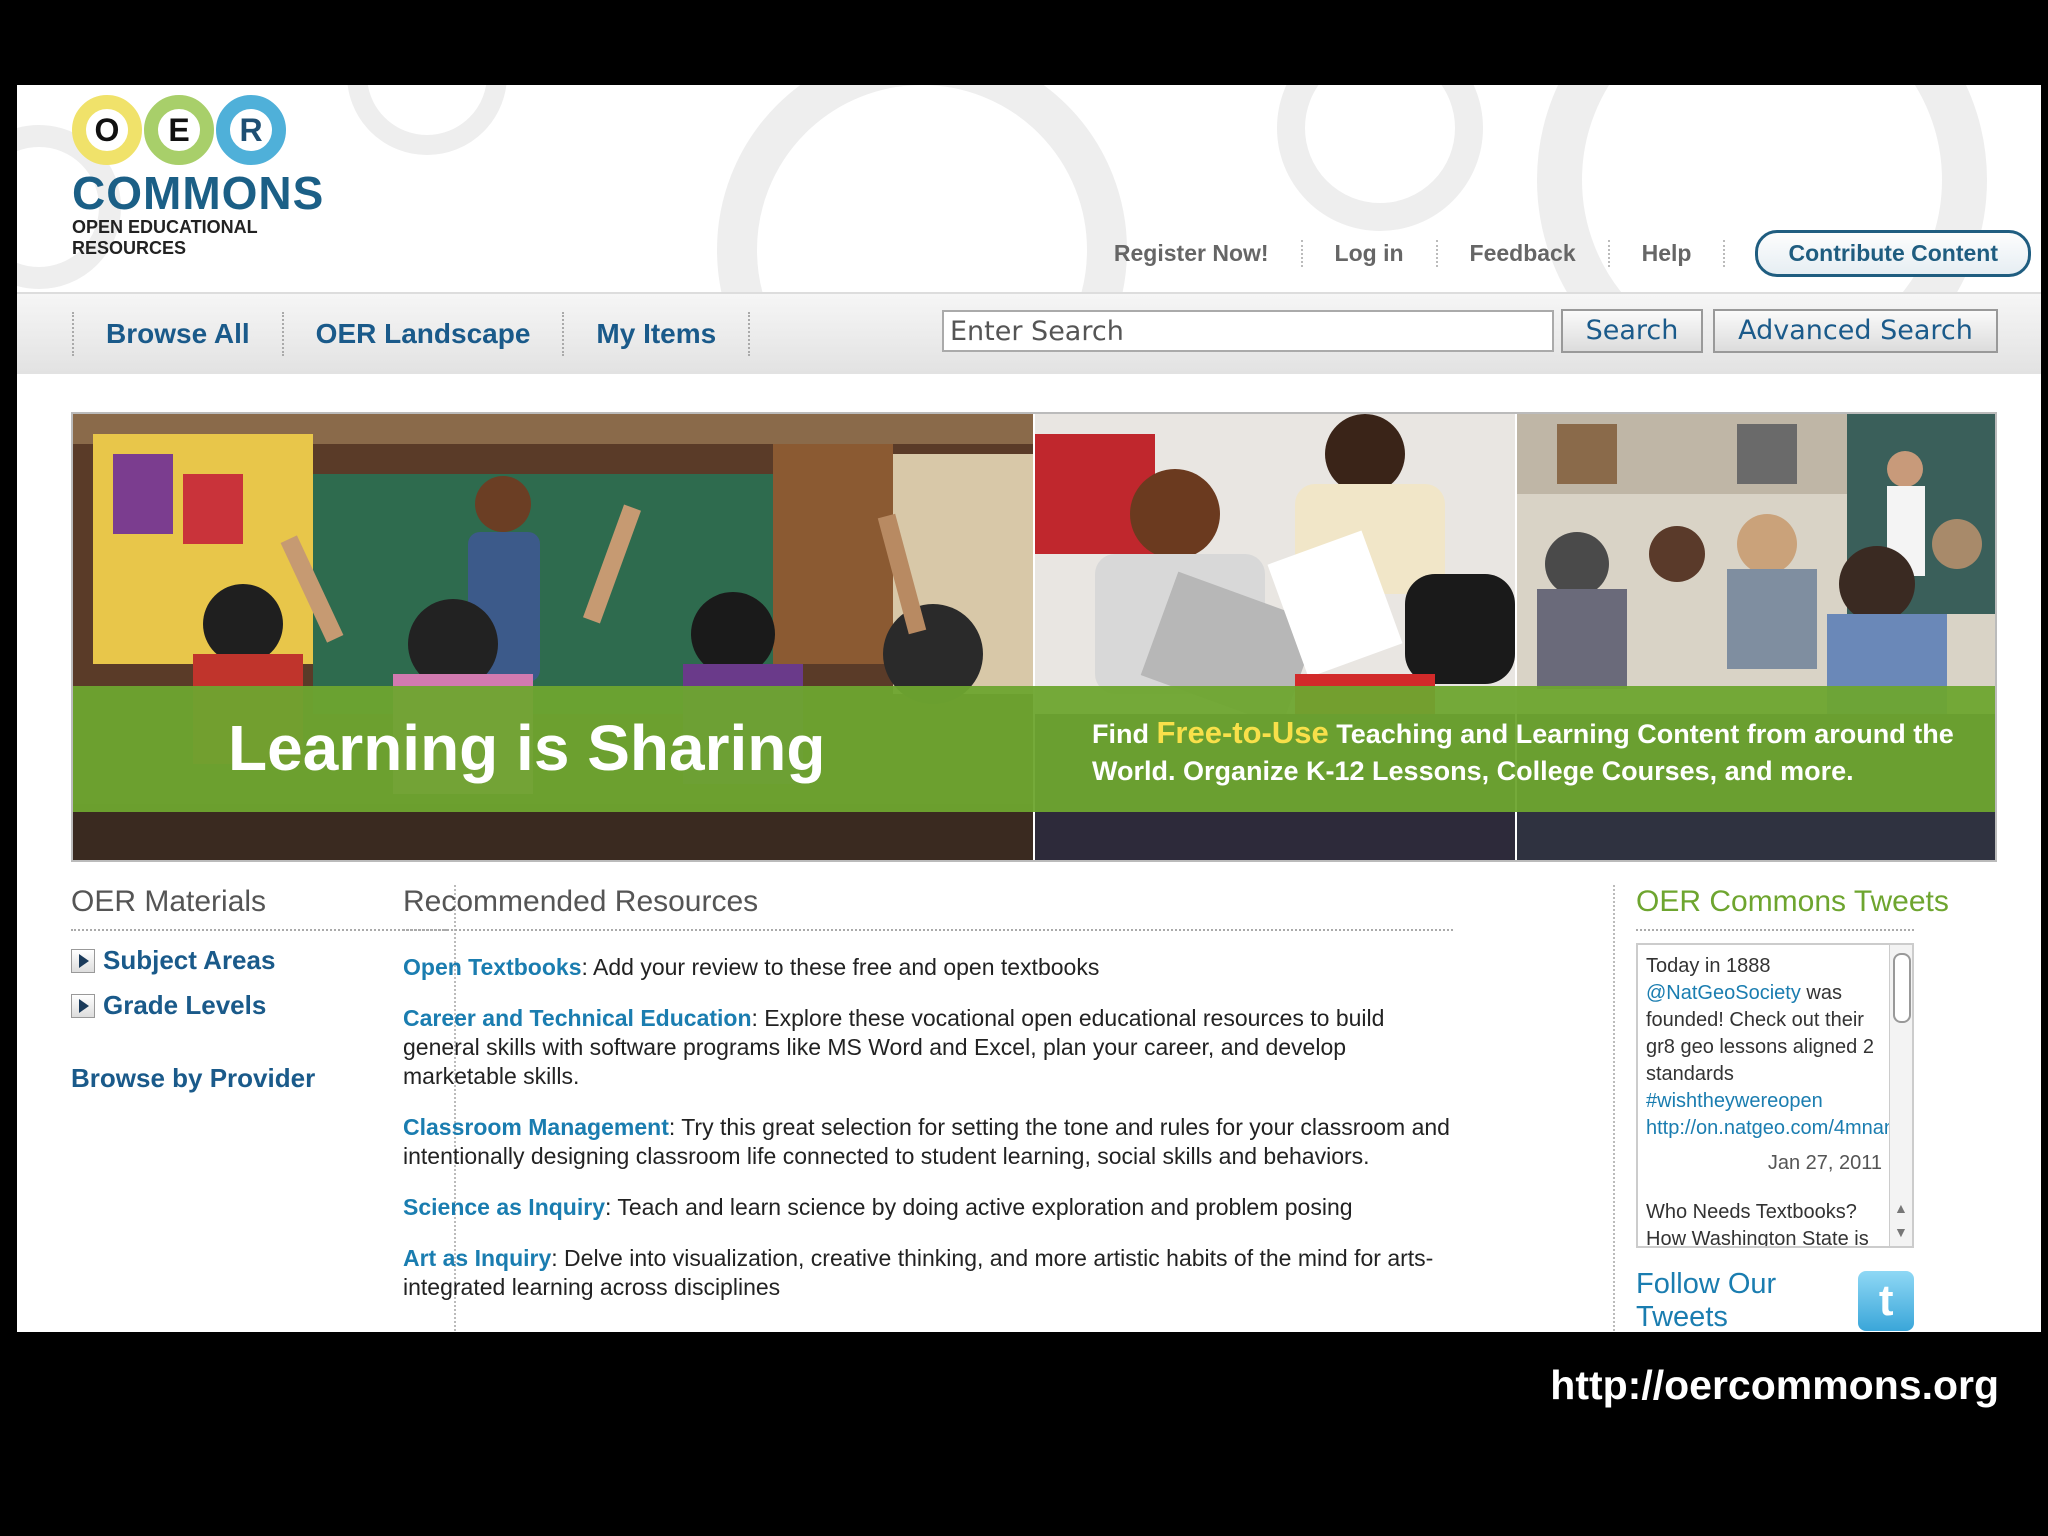 This screenshot has height=1536, width=2048. I want to click on tweet-url-link: http://on.natgeo.com/4mnanx, so click(1775, 1128).